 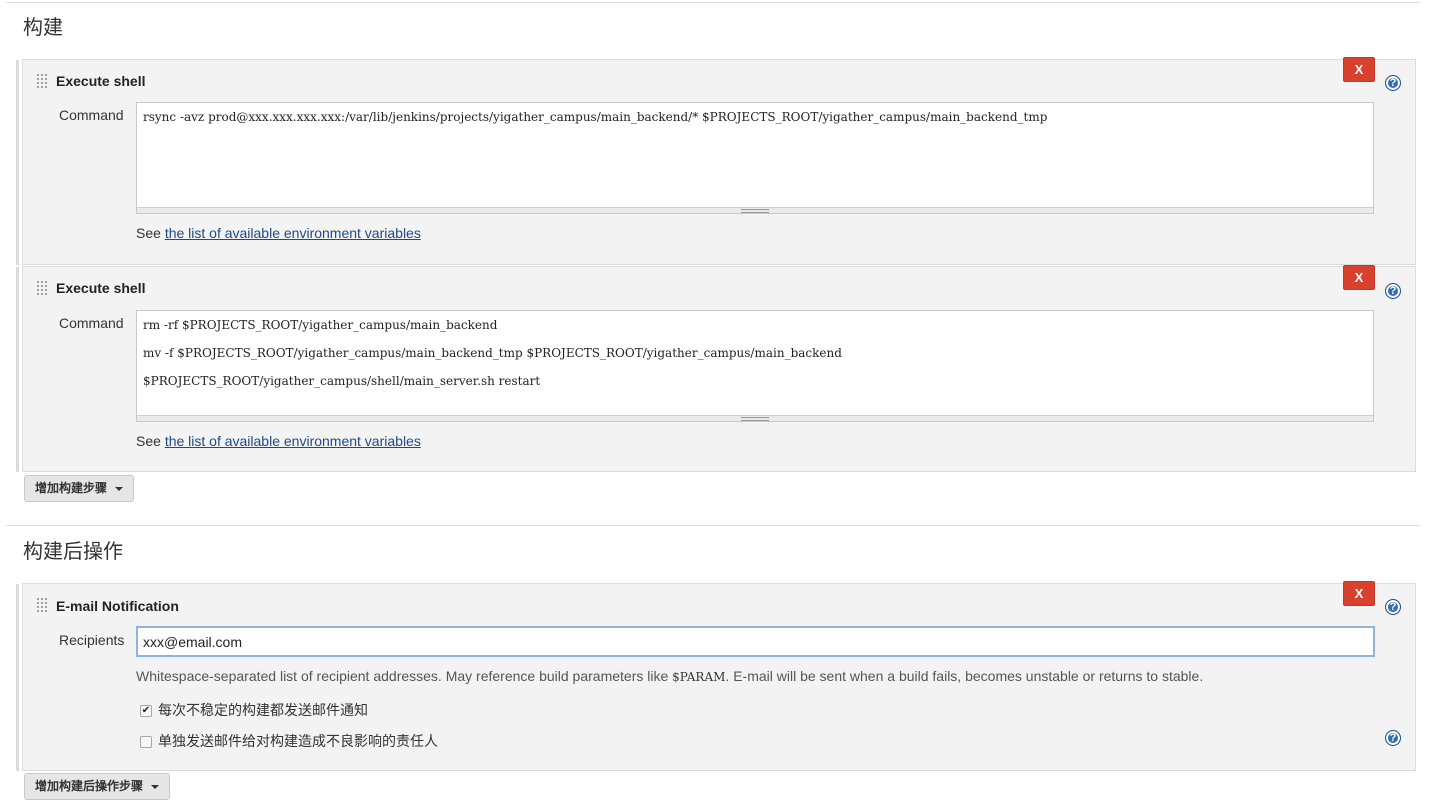 What do you see at coordinates (89, 786) in the screenshot?
I see `add-post-build-step-label: 增加构建后操作步骤` at bounding box center [89, 786].